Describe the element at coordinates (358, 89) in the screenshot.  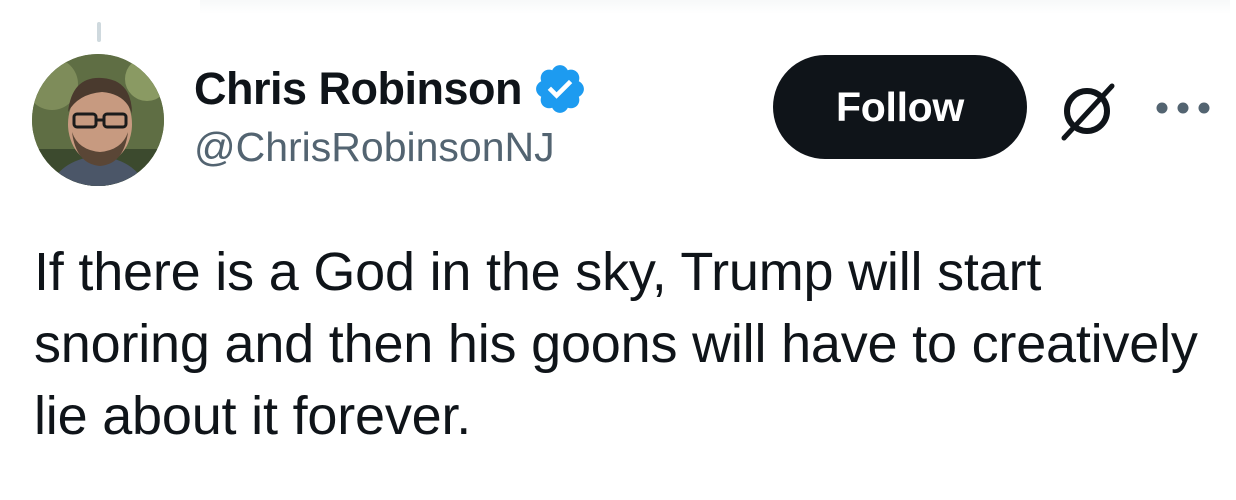
I see `author-display-name: Chris Robinson` at that location.